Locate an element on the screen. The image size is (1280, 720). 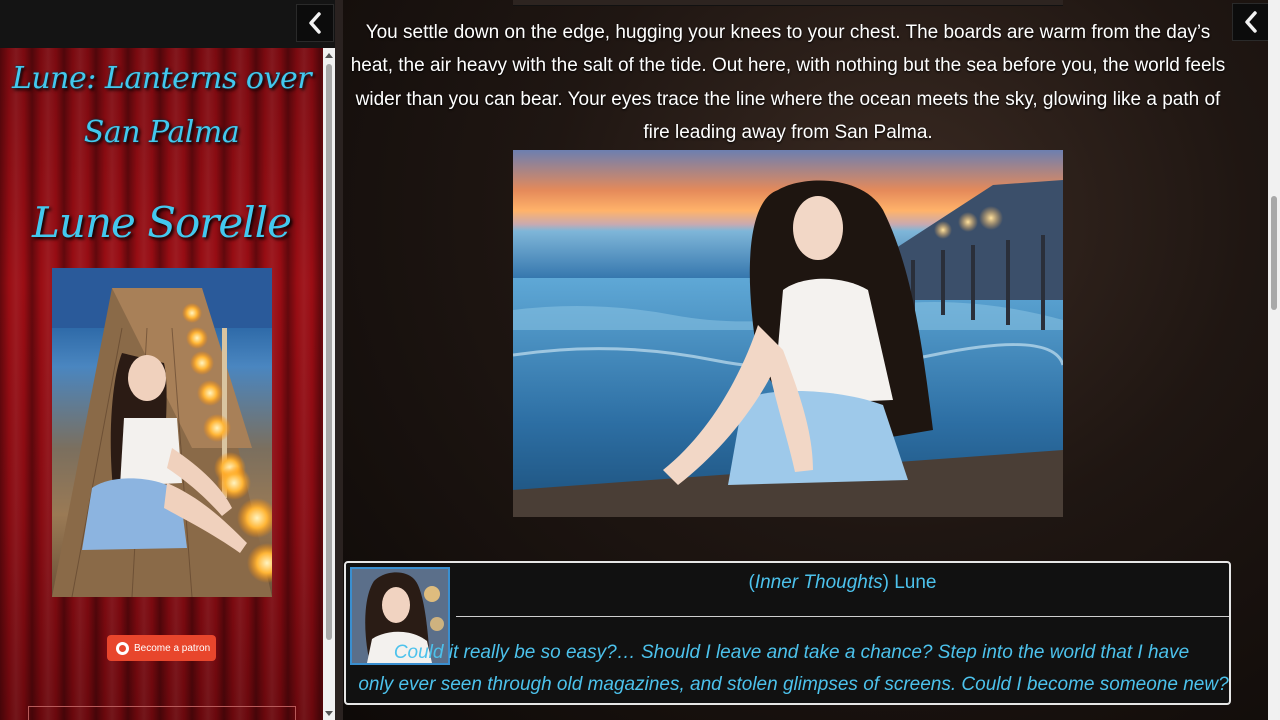
sidebar-collapse-button is located at coordinates (315, 23).